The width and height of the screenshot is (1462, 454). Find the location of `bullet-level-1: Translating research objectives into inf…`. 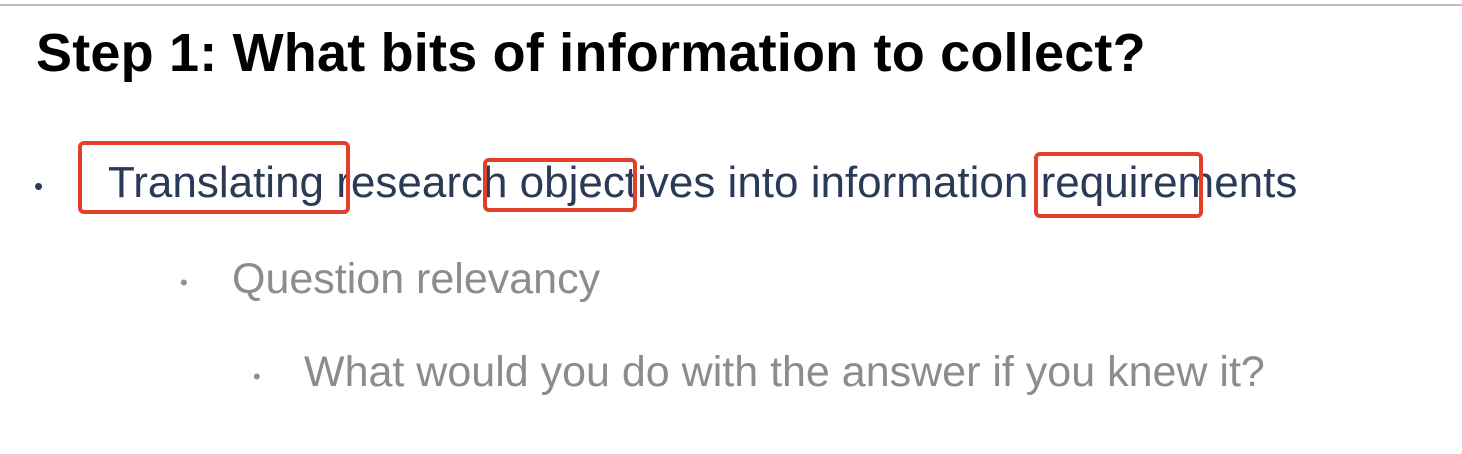

bullet-level-1: Translating research objectives into inf… is located at coordinates (703, 182).